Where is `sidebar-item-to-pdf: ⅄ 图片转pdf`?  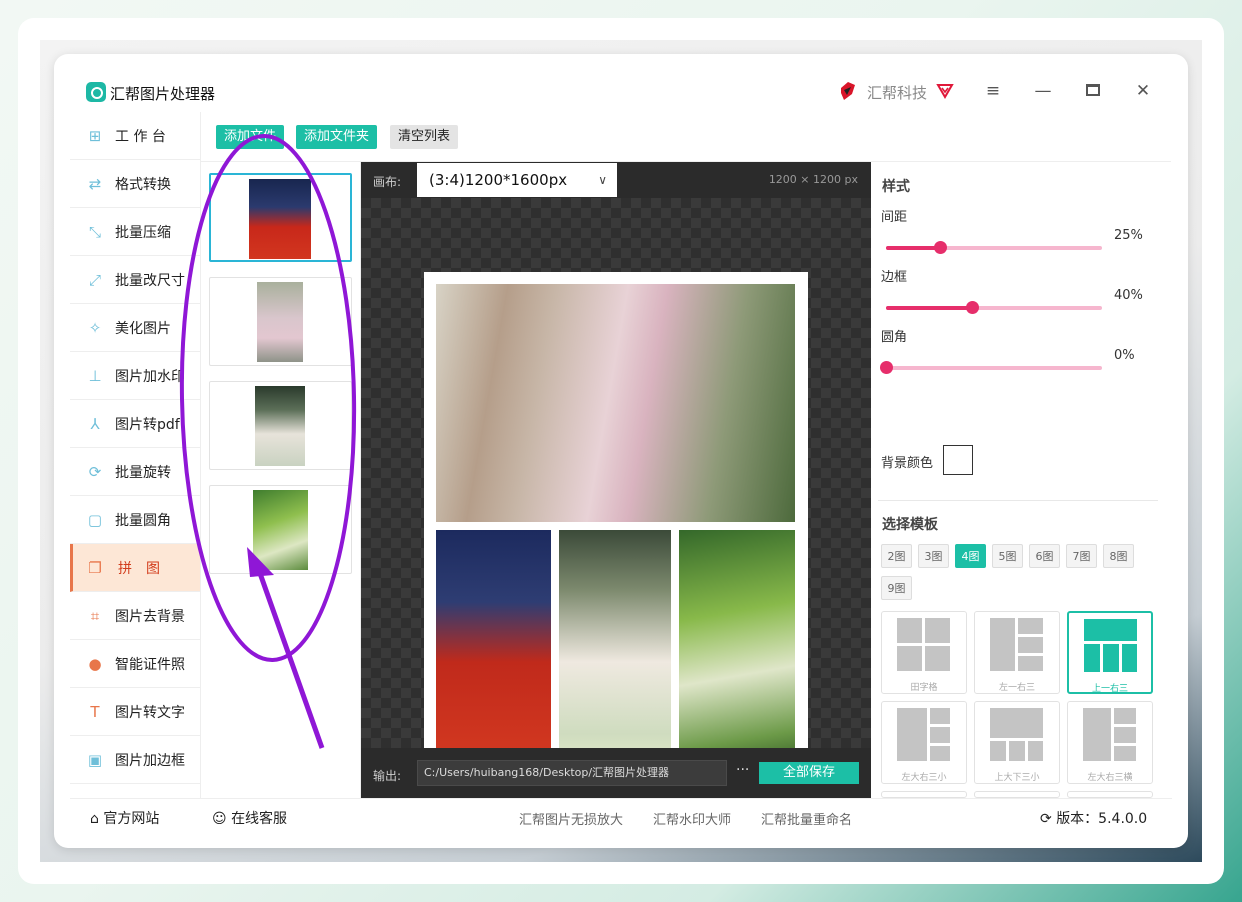
sidebar-item-to-pdf: ⅄ 图片转pdf is located at coordinates (135, 424).